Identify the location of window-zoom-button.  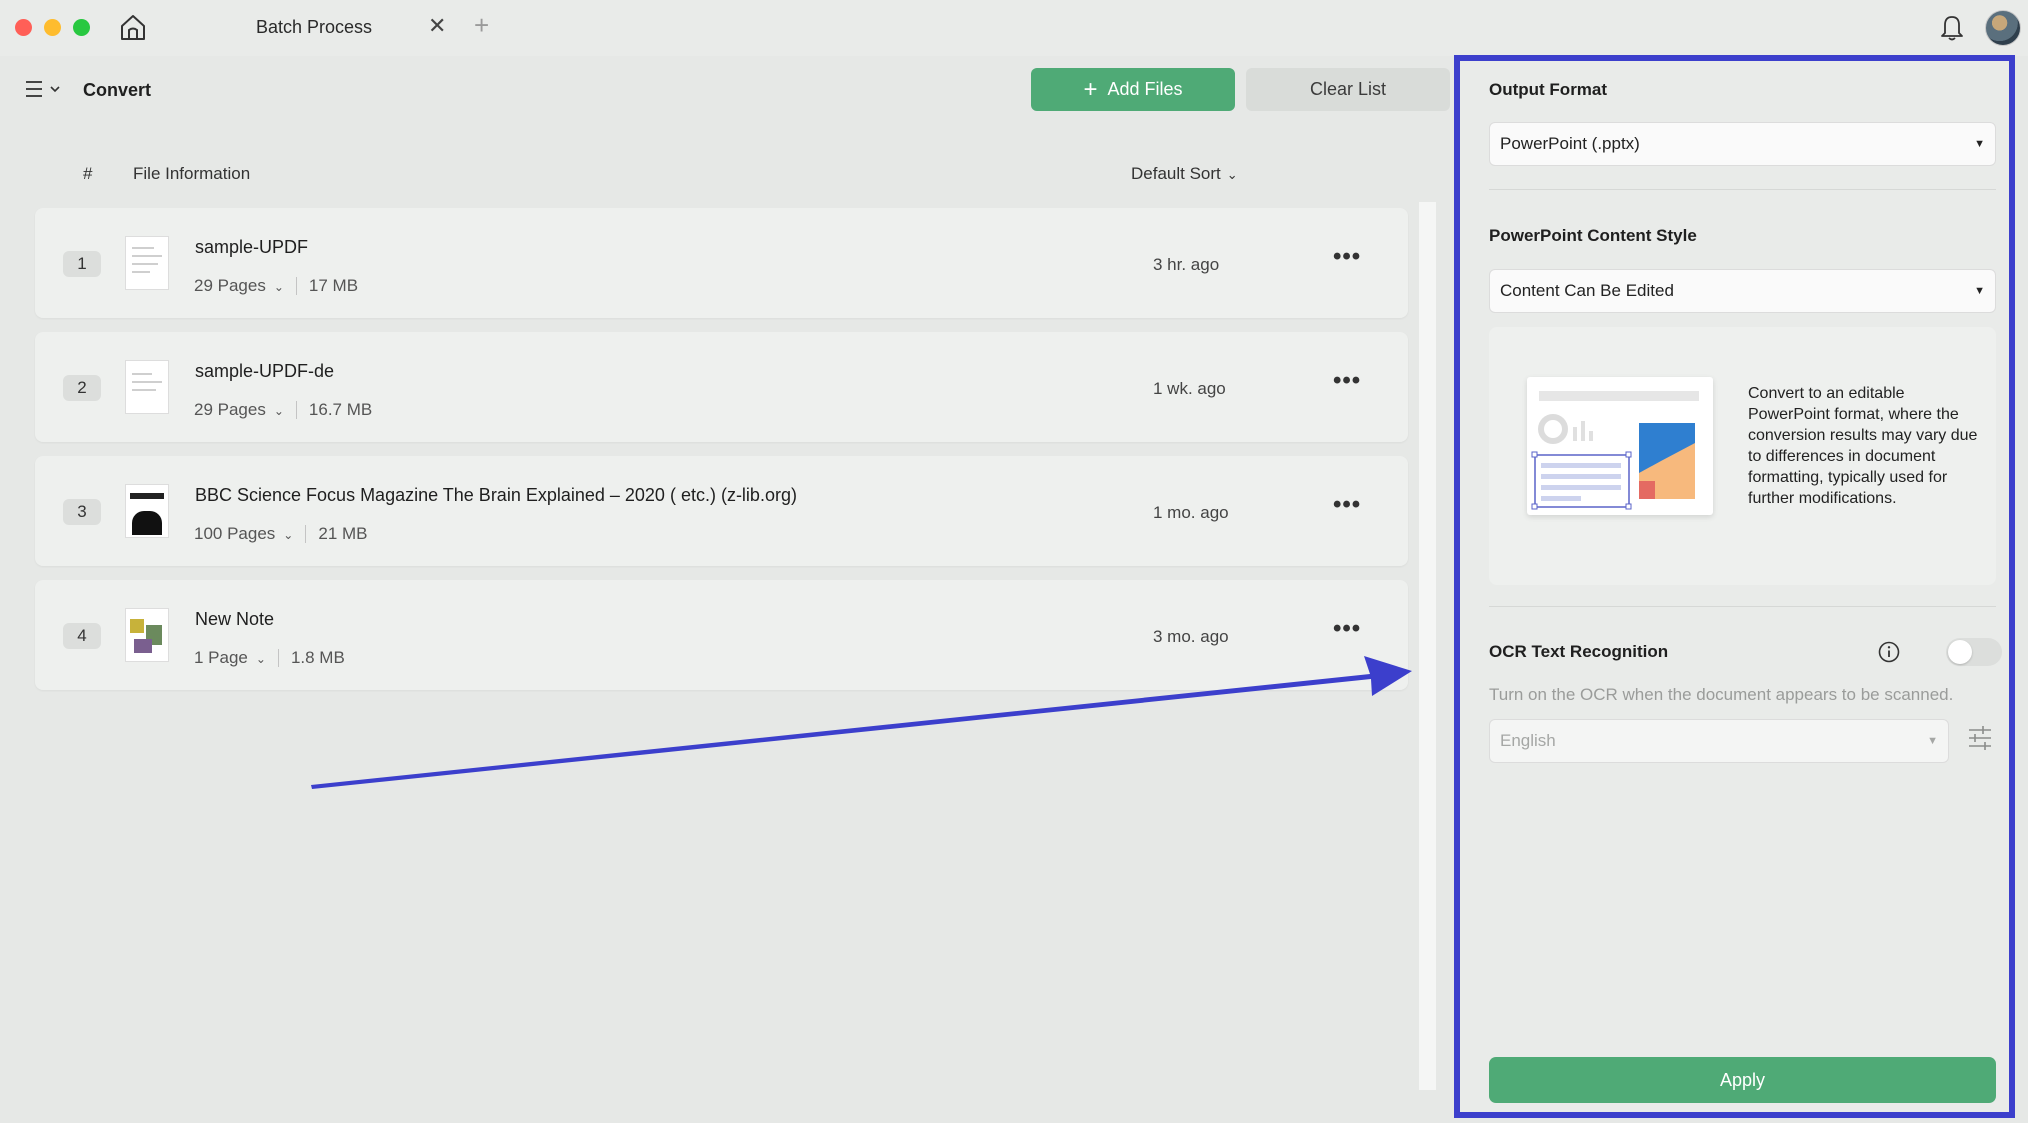
(81, 27).